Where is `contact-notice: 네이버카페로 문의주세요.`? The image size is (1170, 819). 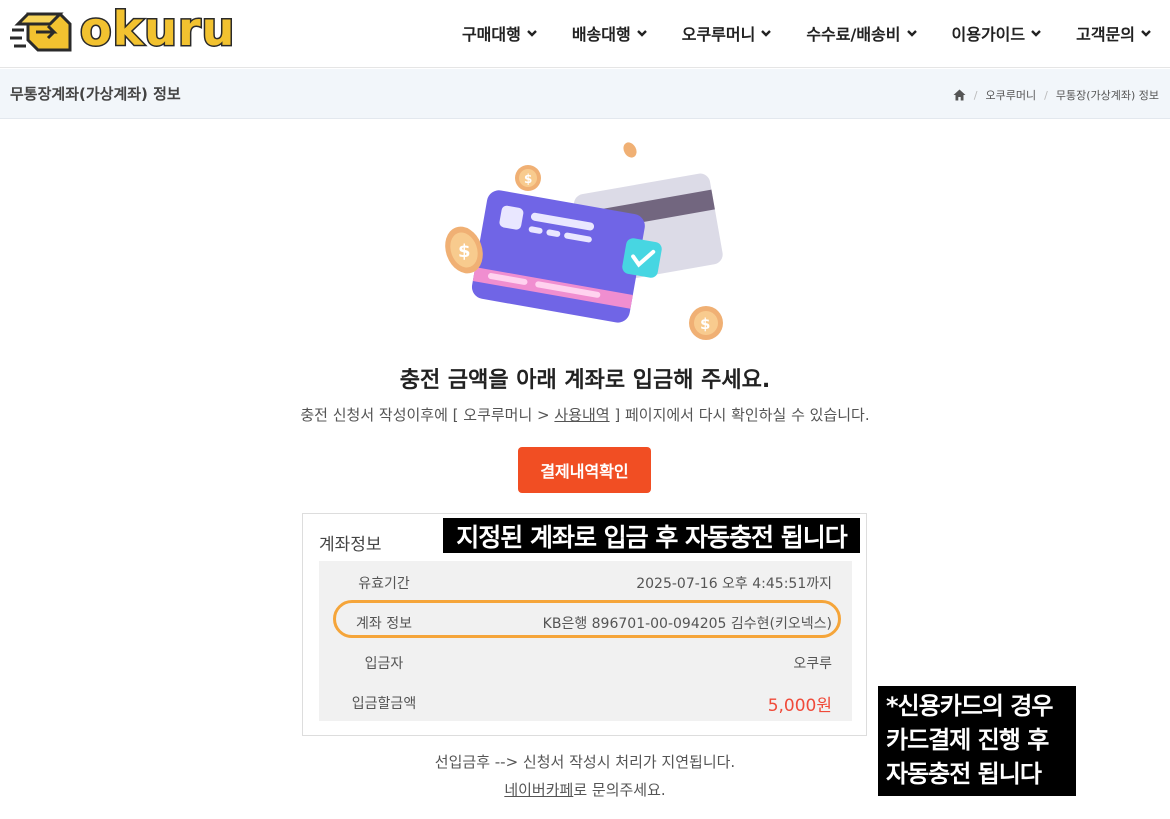
contact-notice: 네이버카페로 문의주세요. is located at coordinates (585, 789).